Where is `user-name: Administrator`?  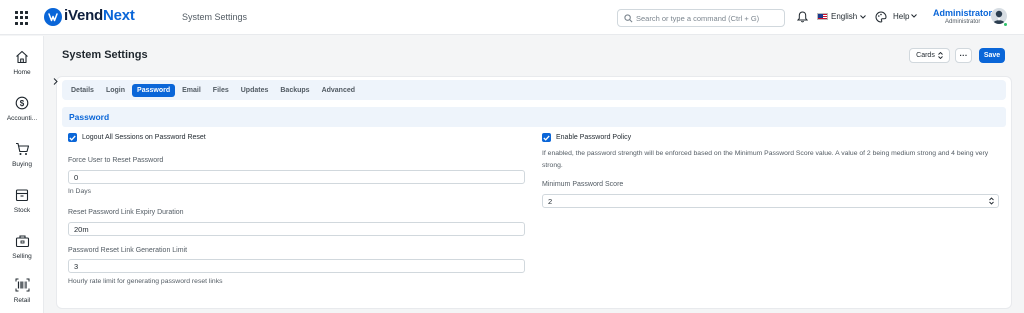
user-name: Administrator is located at coordinates (962, 13).